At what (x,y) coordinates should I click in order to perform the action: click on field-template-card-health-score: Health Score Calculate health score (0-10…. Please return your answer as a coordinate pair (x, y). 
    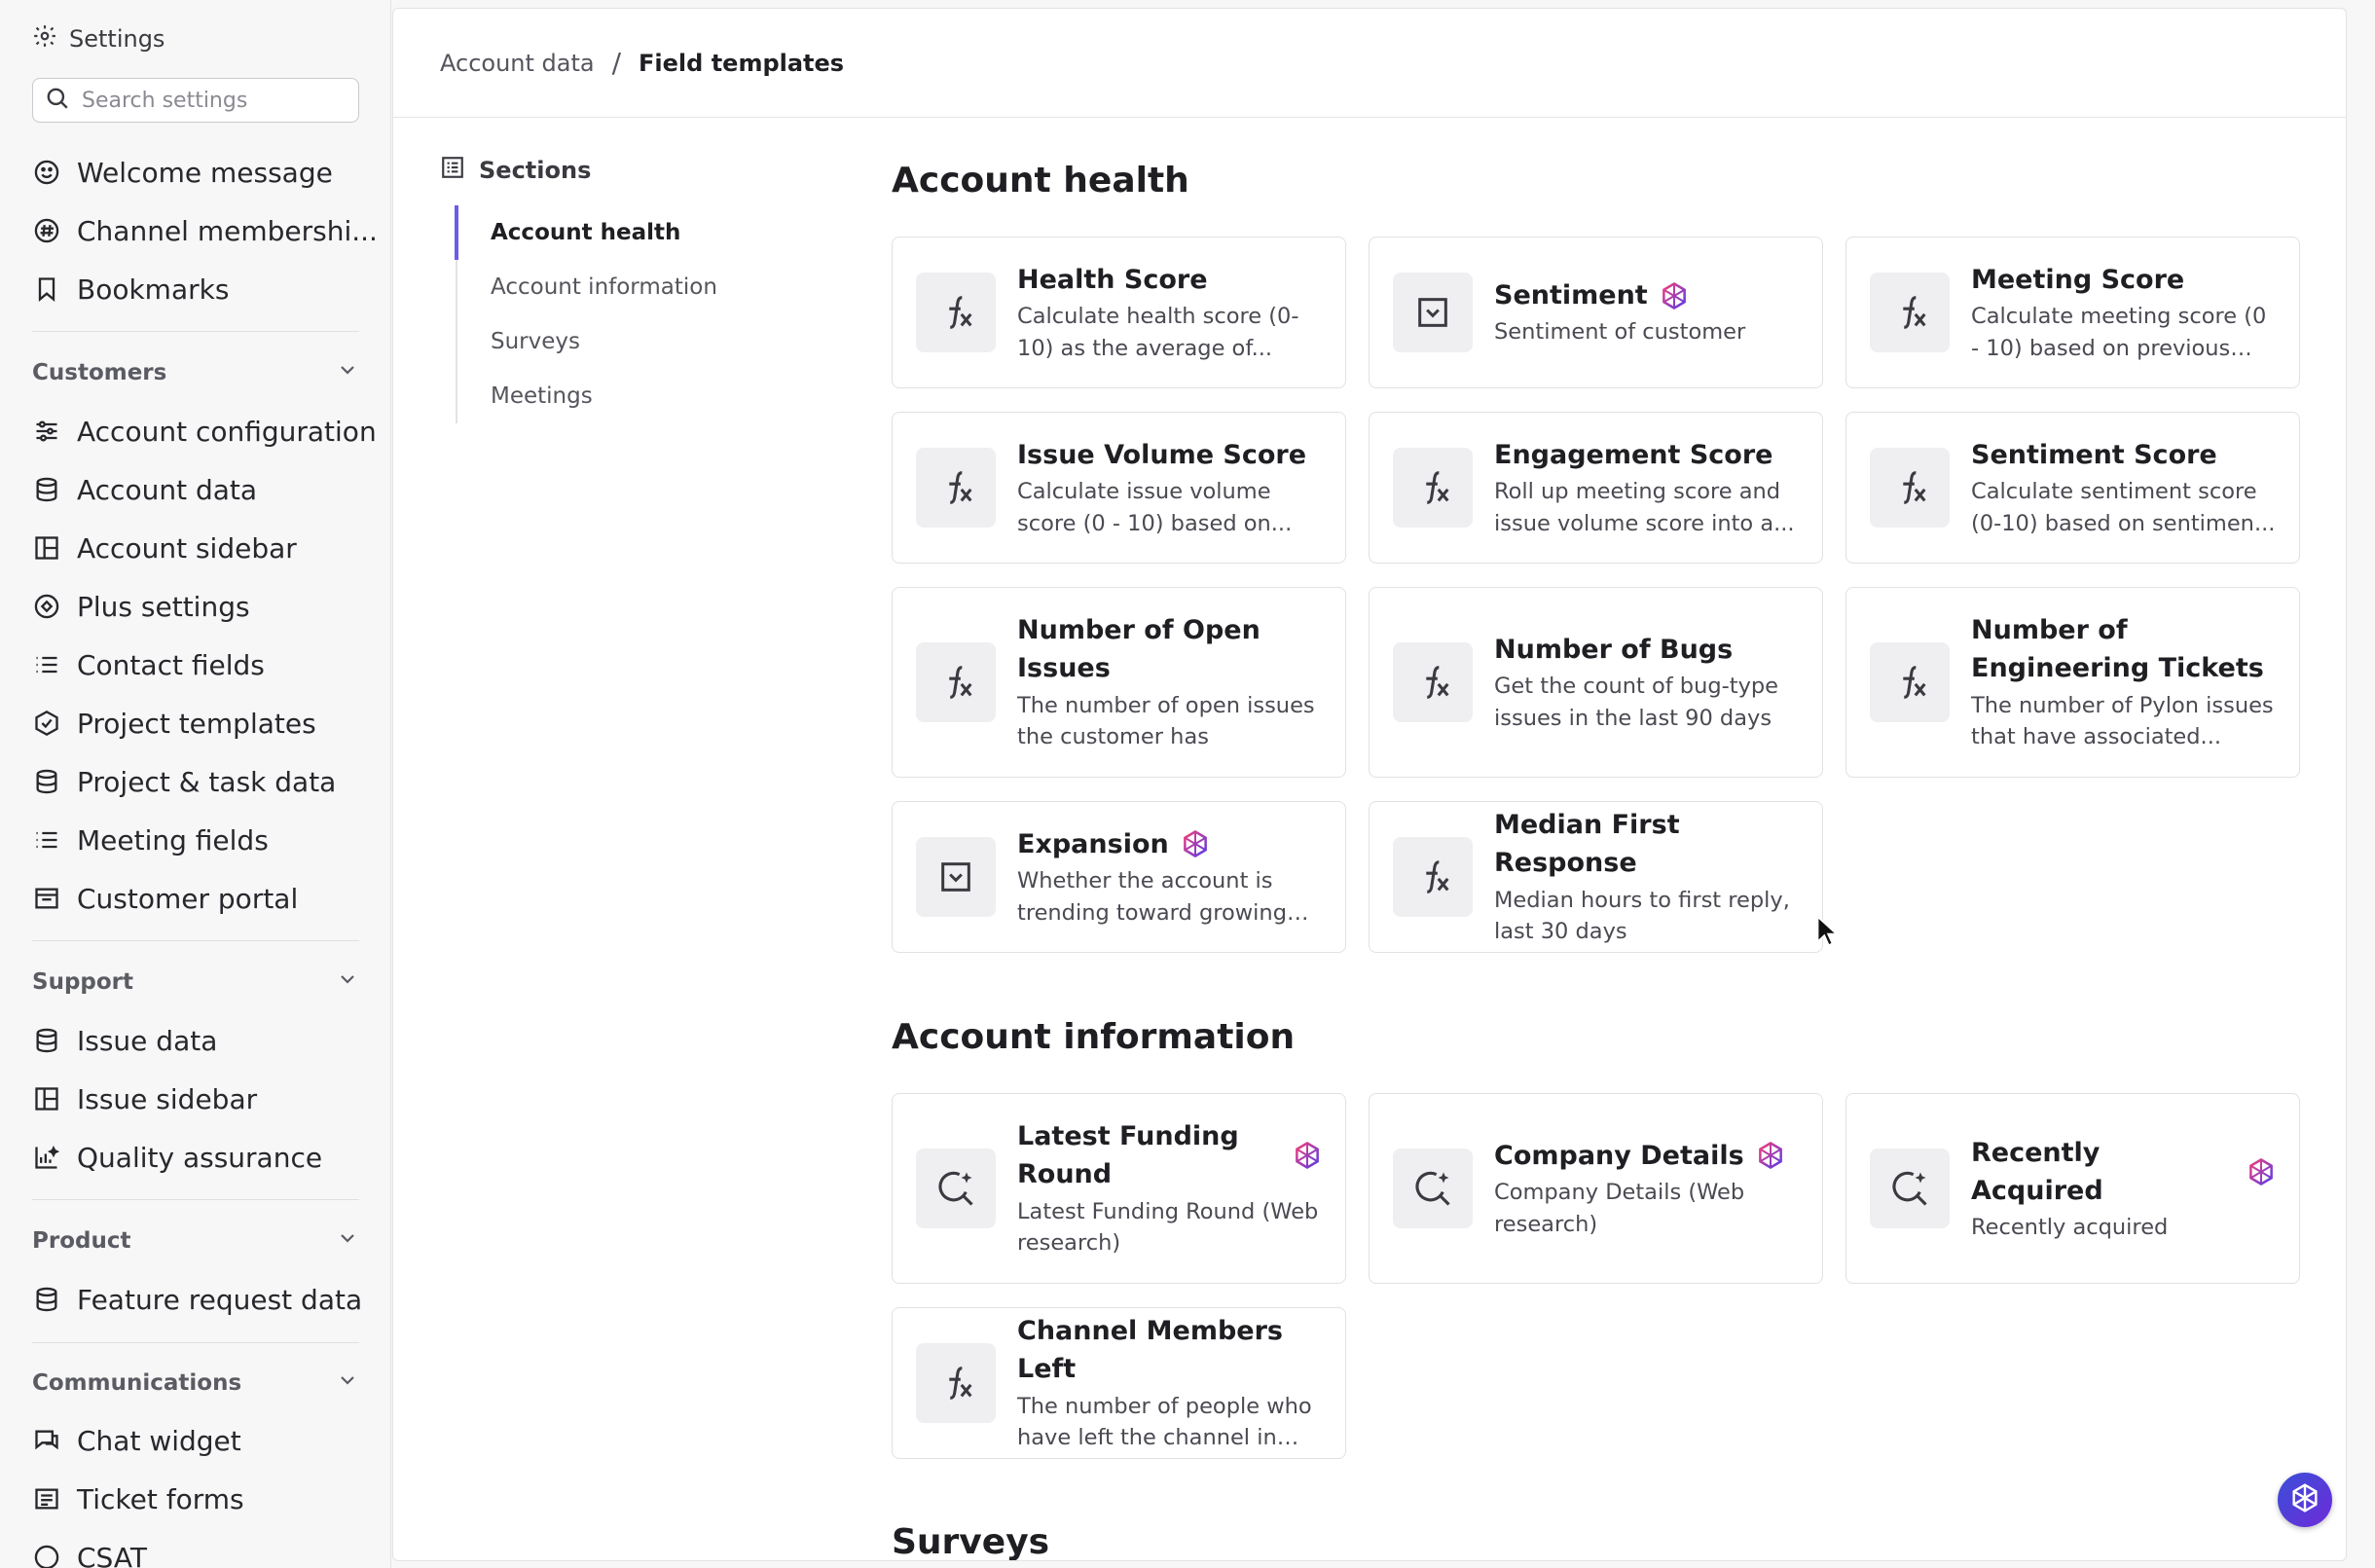
    Looking at the image, I should click on (1119, 312).